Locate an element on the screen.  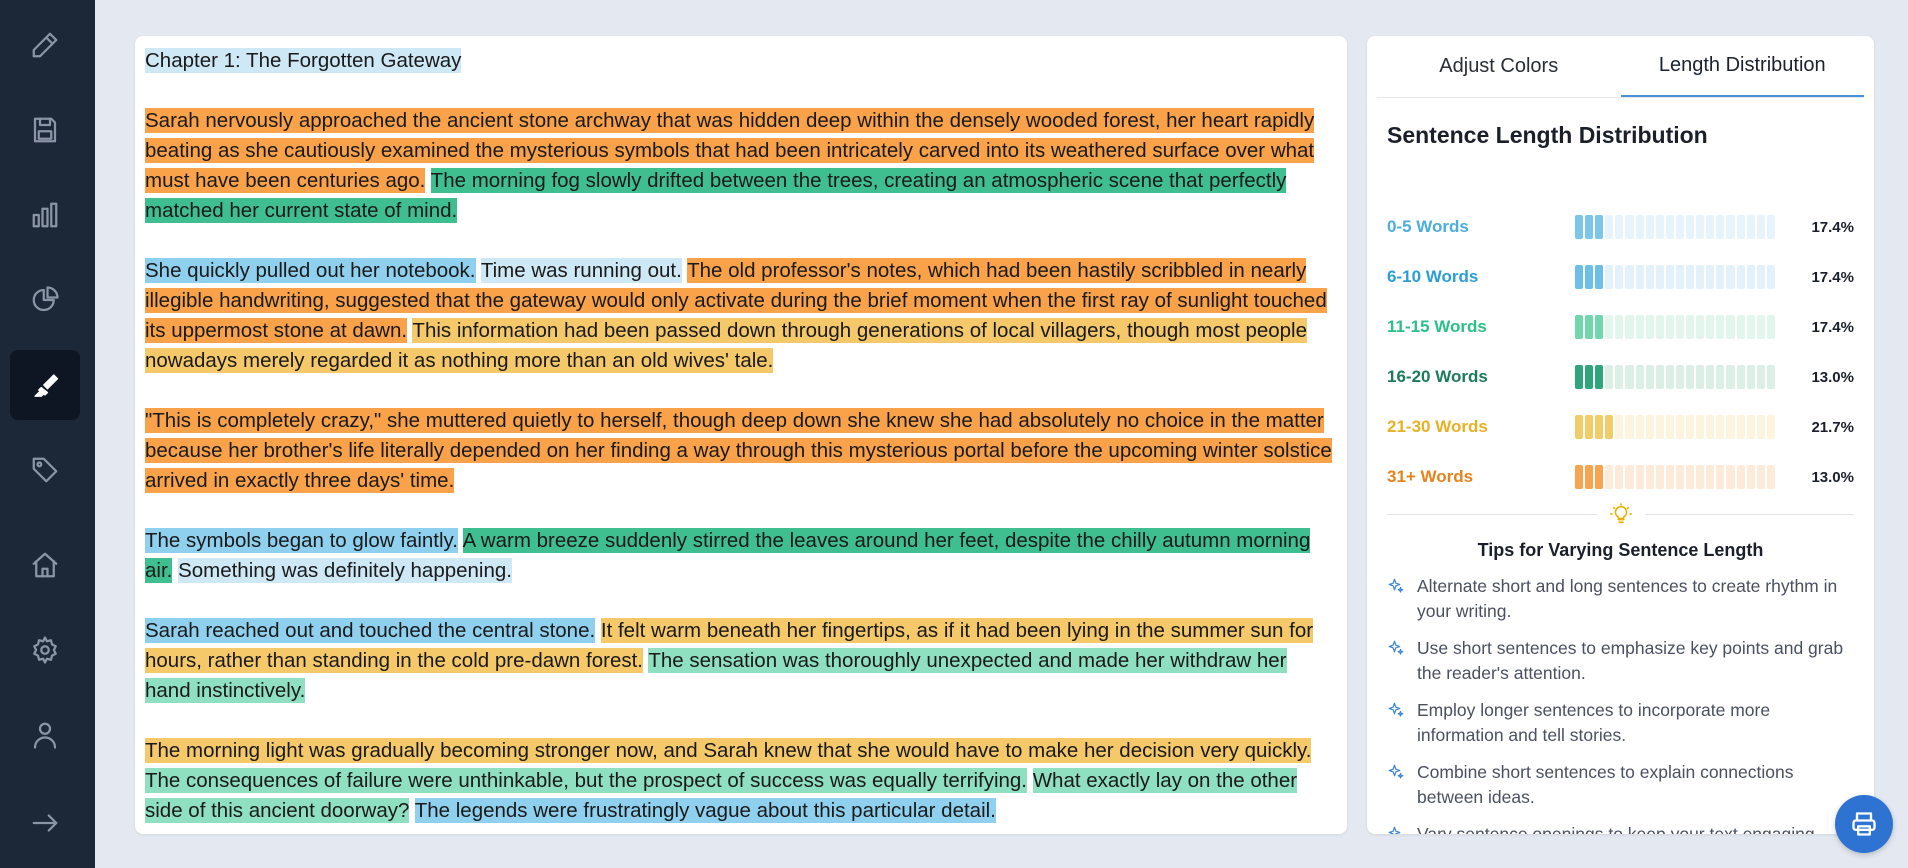
tab-length-distribution: Length Distribution is located at coordinates (1742, 66).